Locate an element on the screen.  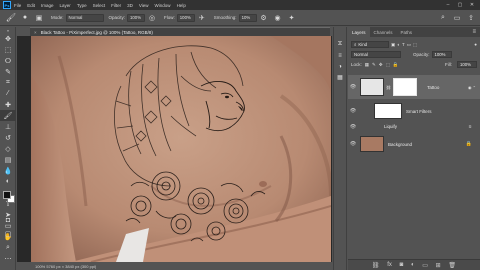
menu-view: View is located at coordinates (144, 5).